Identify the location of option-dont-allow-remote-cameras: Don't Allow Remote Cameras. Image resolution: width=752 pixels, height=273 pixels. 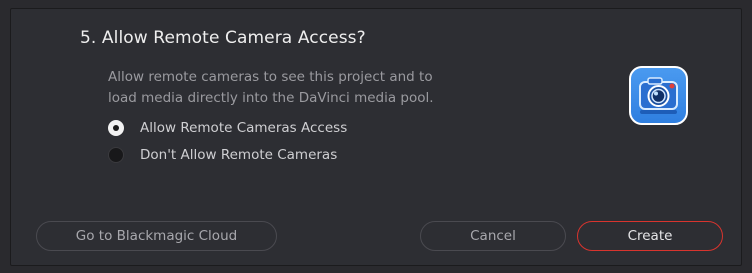
(222, 155).